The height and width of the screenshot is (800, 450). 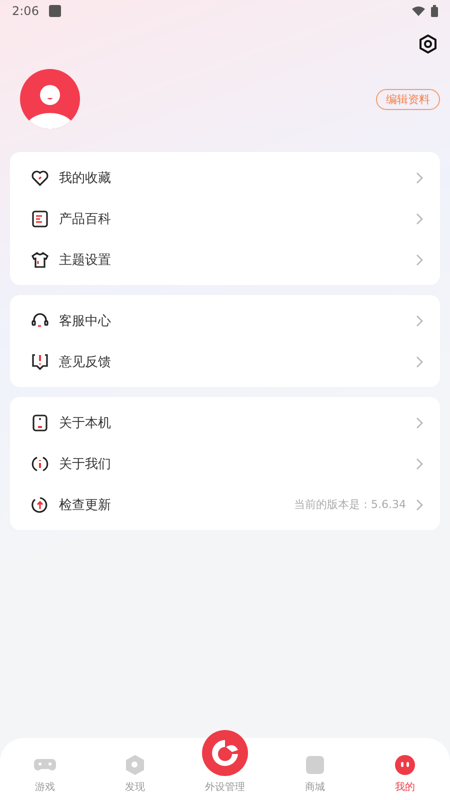 What do you see at coordinates (225, 422) in the screenshot?
I see `menu-item: 关于本机` at bounding box center [225, 422].